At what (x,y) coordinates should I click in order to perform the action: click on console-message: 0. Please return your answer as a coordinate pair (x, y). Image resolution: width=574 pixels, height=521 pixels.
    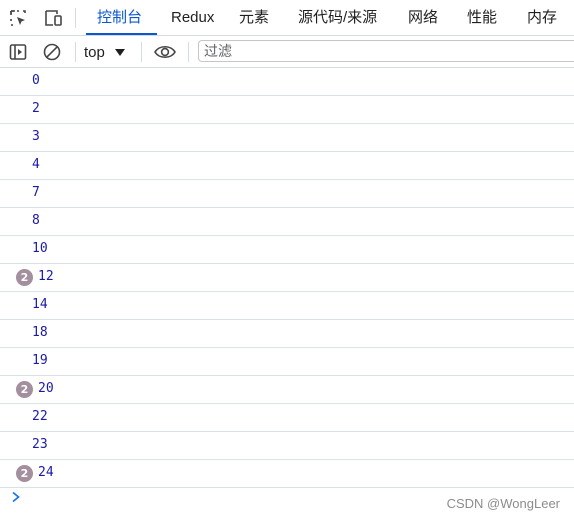
    Looking at the image, I should click on (287, 82).